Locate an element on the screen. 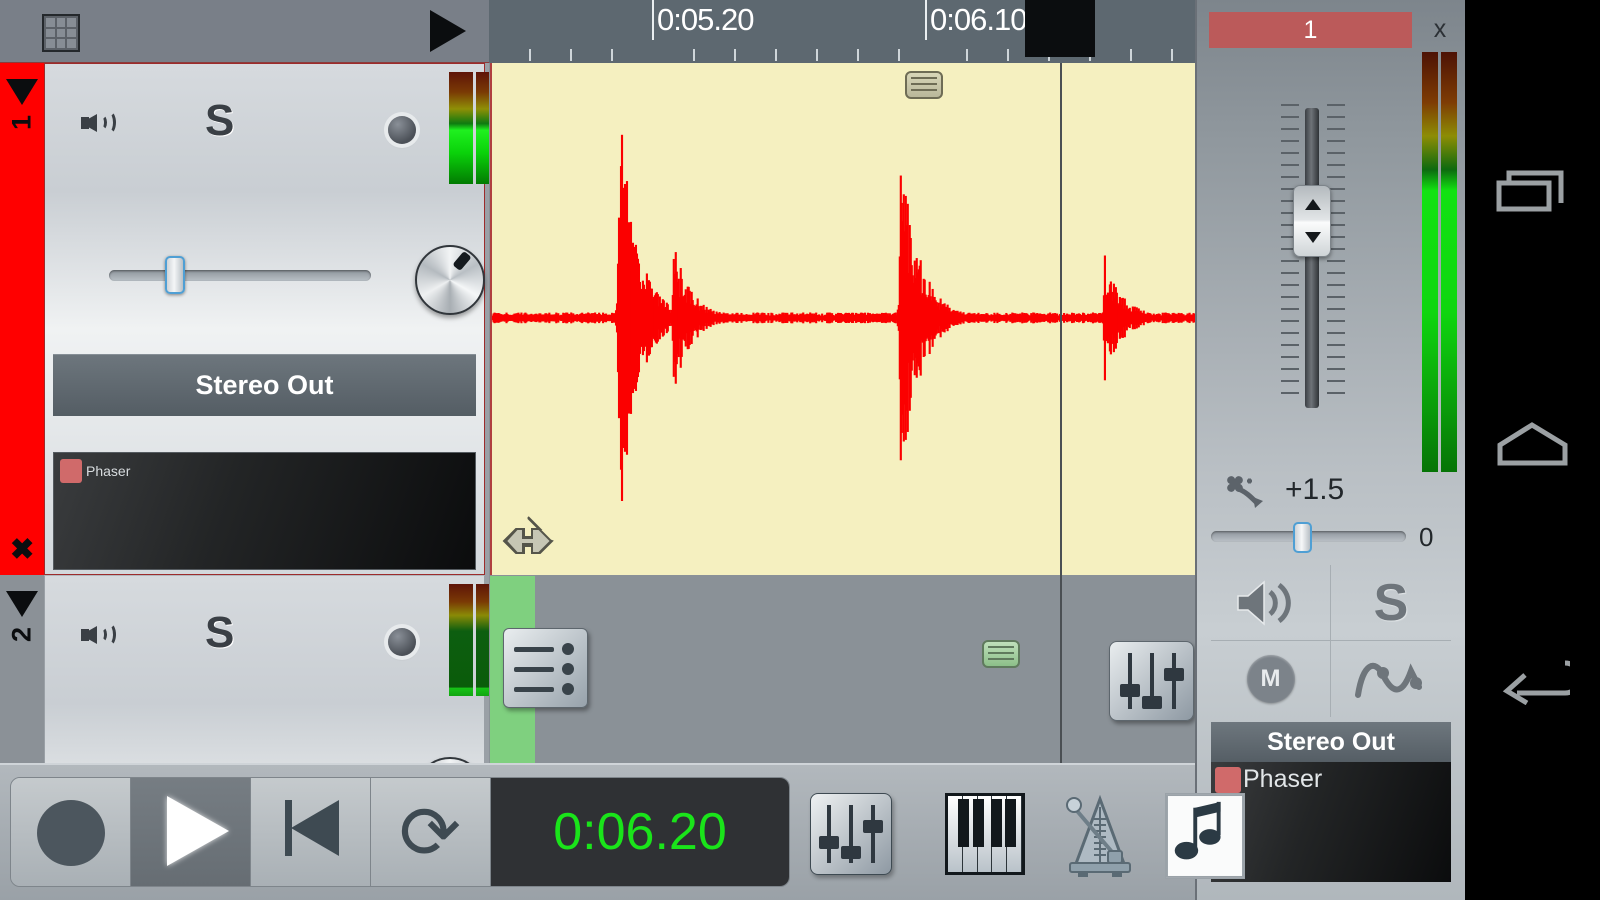  channel-output-button: Stereo Out is located at coordinates (1331, 742).